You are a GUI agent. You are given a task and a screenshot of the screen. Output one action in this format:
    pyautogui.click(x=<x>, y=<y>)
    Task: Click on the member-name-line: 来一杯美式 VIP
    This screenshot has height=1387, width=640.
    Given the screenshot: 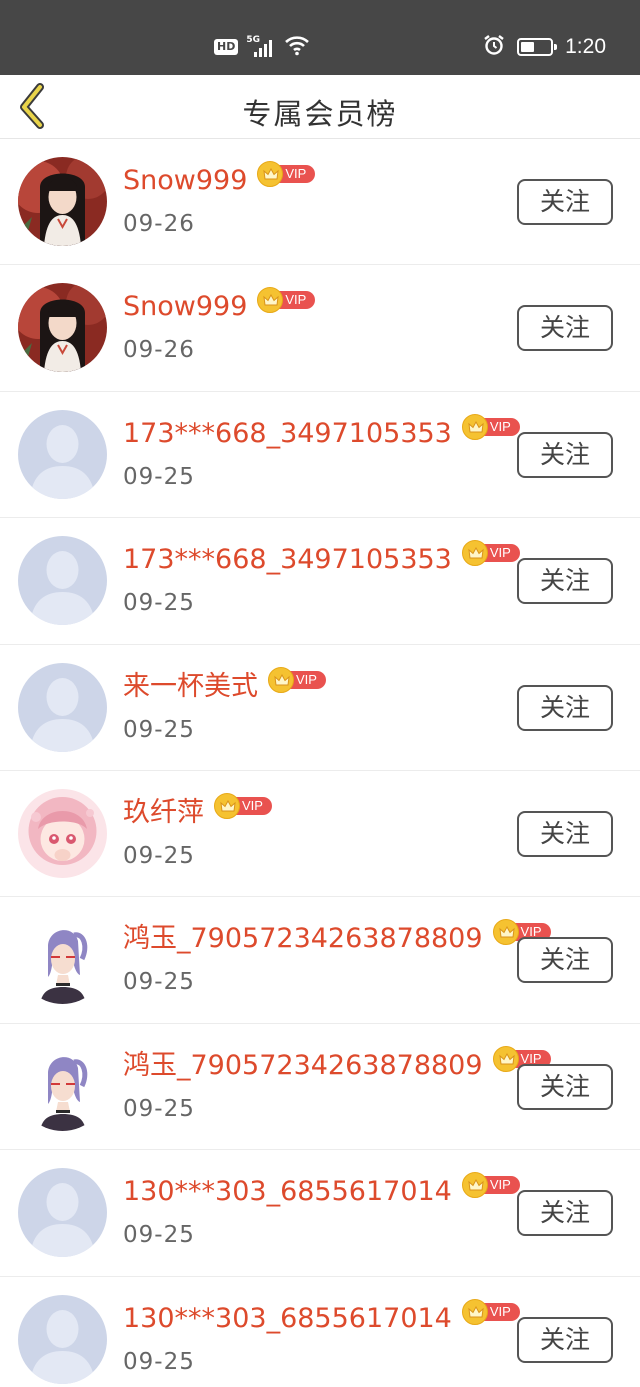 What is the action you would take?
    pyautogui.click(x=224, y=685)
    